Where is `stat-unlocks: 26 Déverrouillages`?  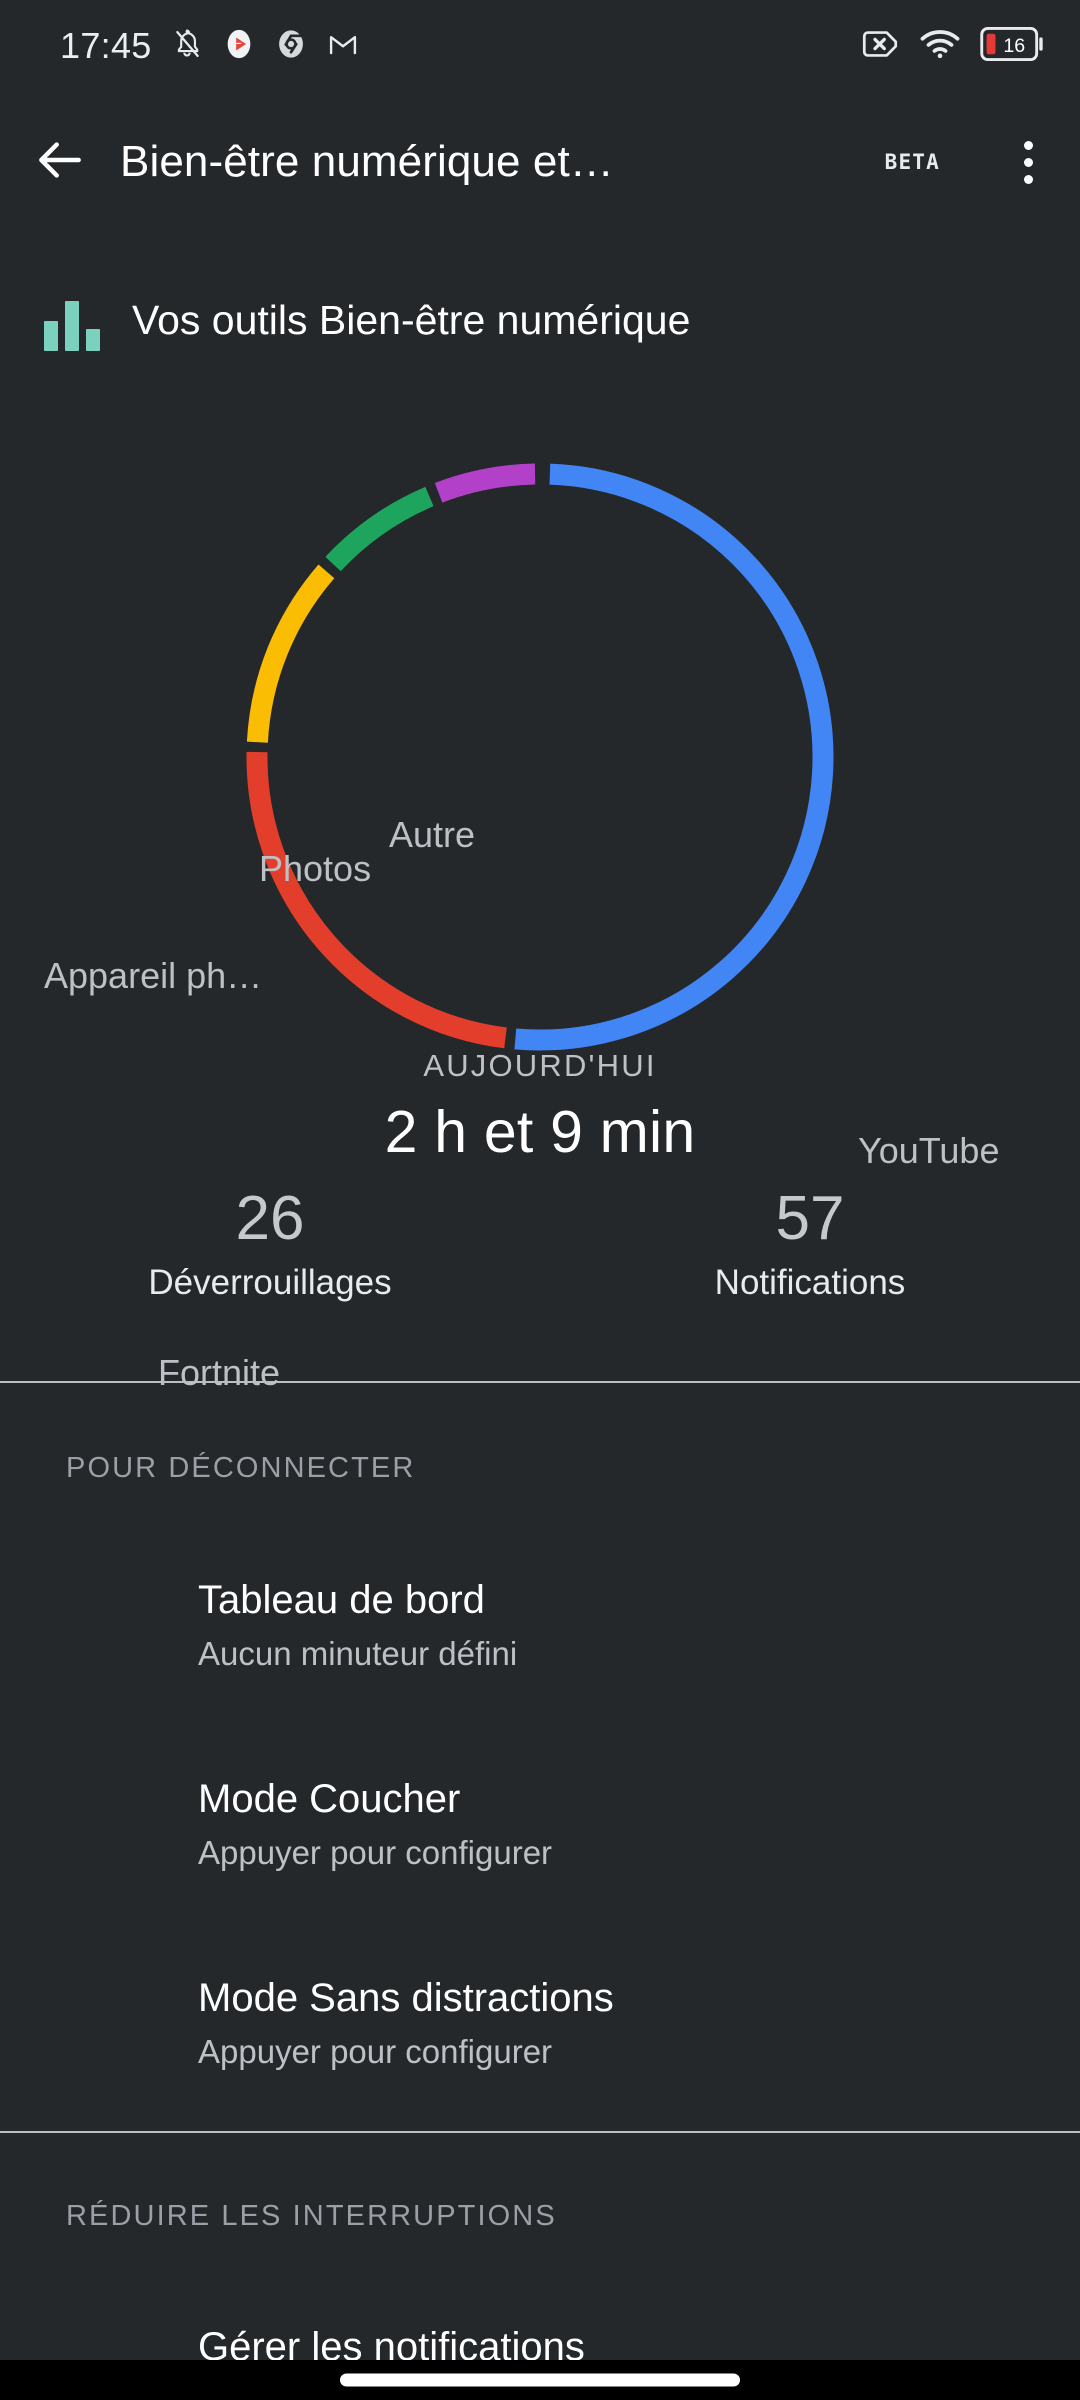
stat-unlocks: 26 Déverrouillages is located at coordinates (270, 1264).